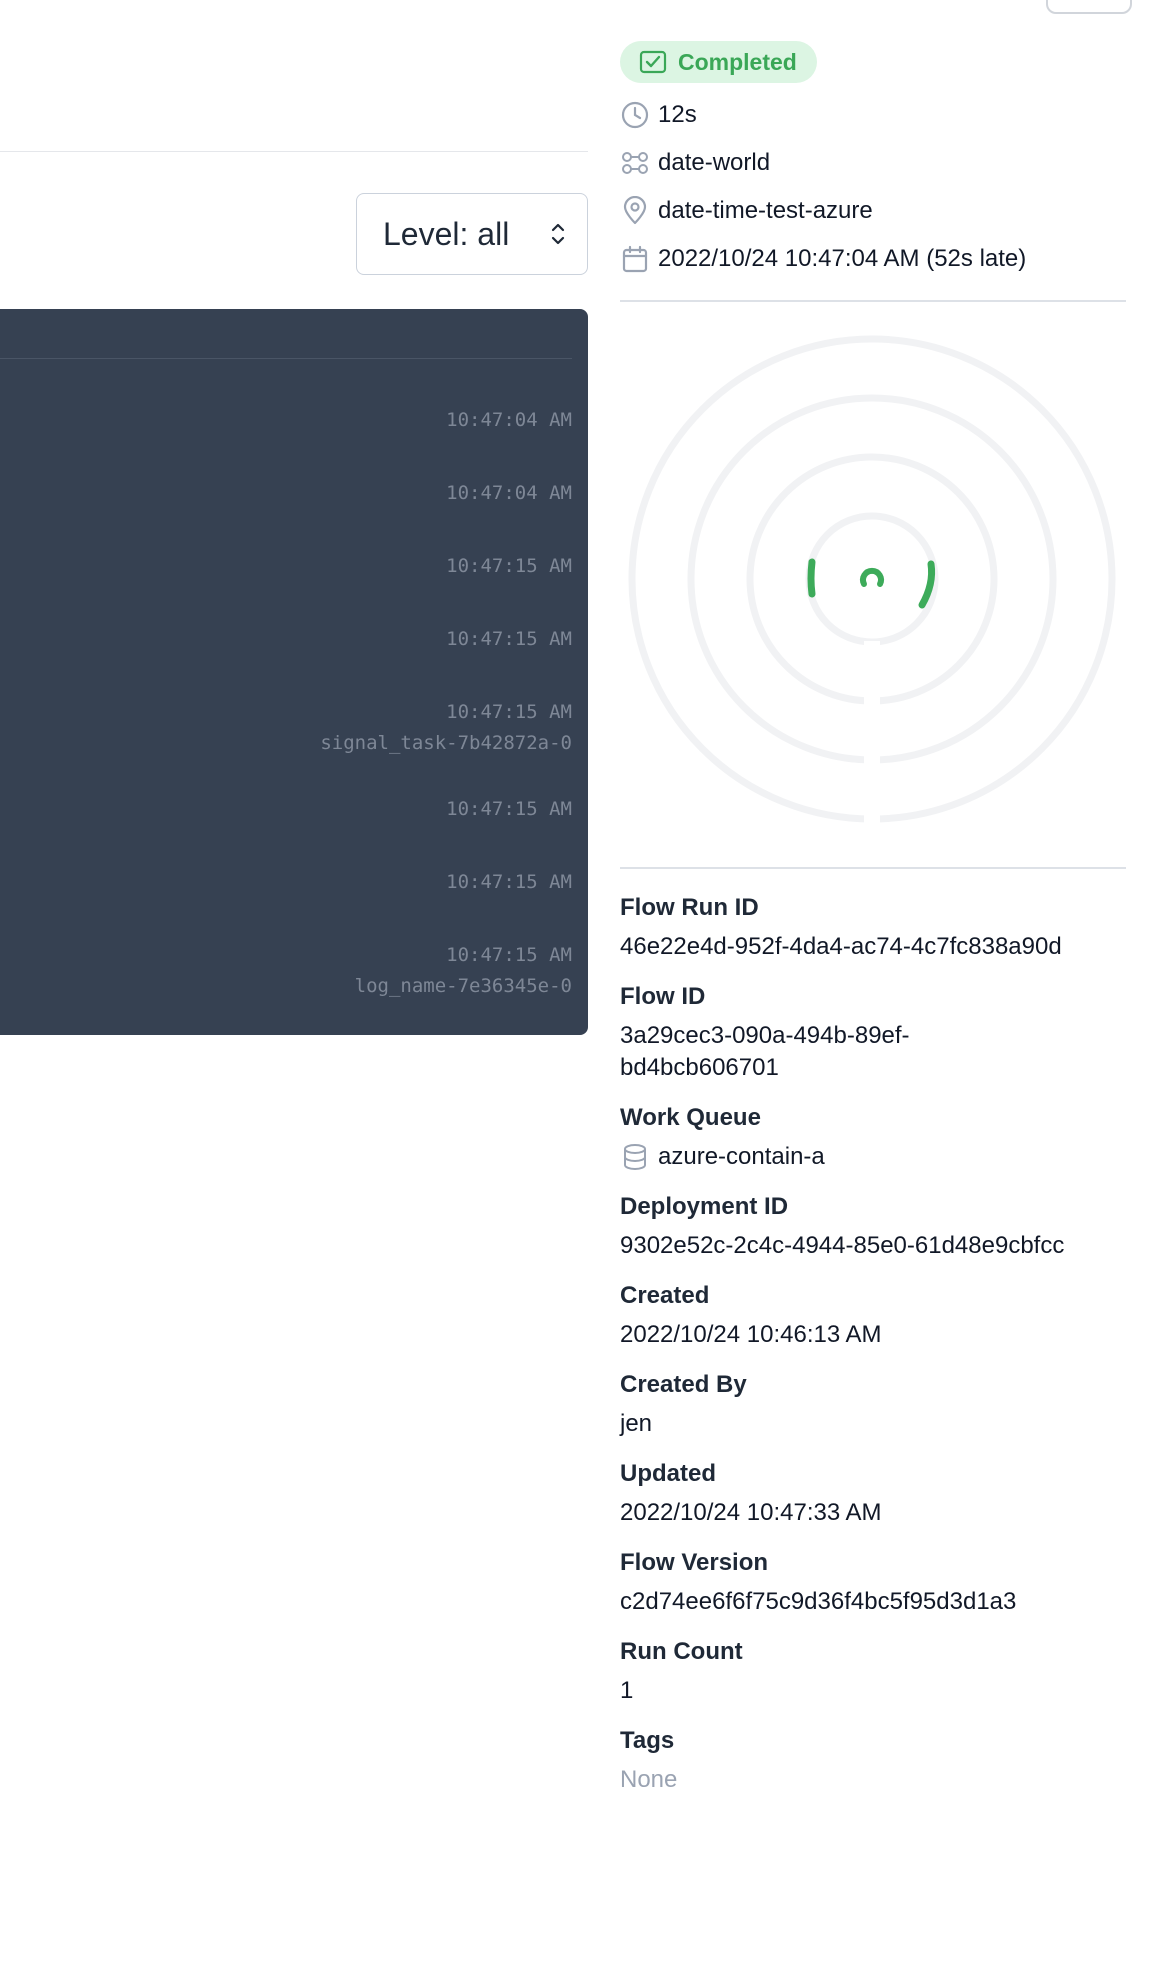  Describe the element at coordinates (677, 114) in the screenshot. I see `duration-value: 12s` at that location.